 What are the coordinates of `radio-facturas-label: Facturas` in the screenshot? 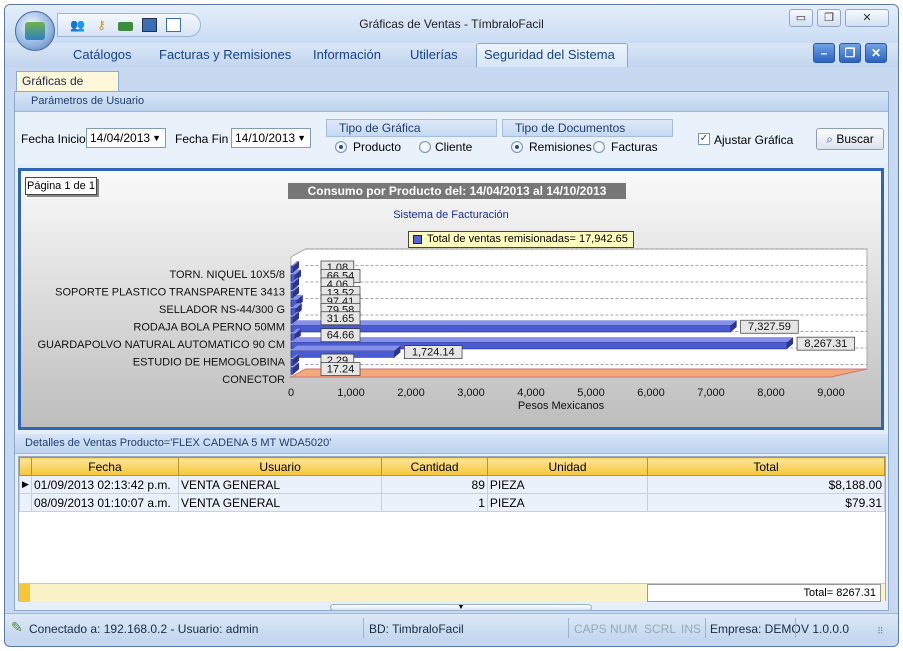 It's located at (634, 147).